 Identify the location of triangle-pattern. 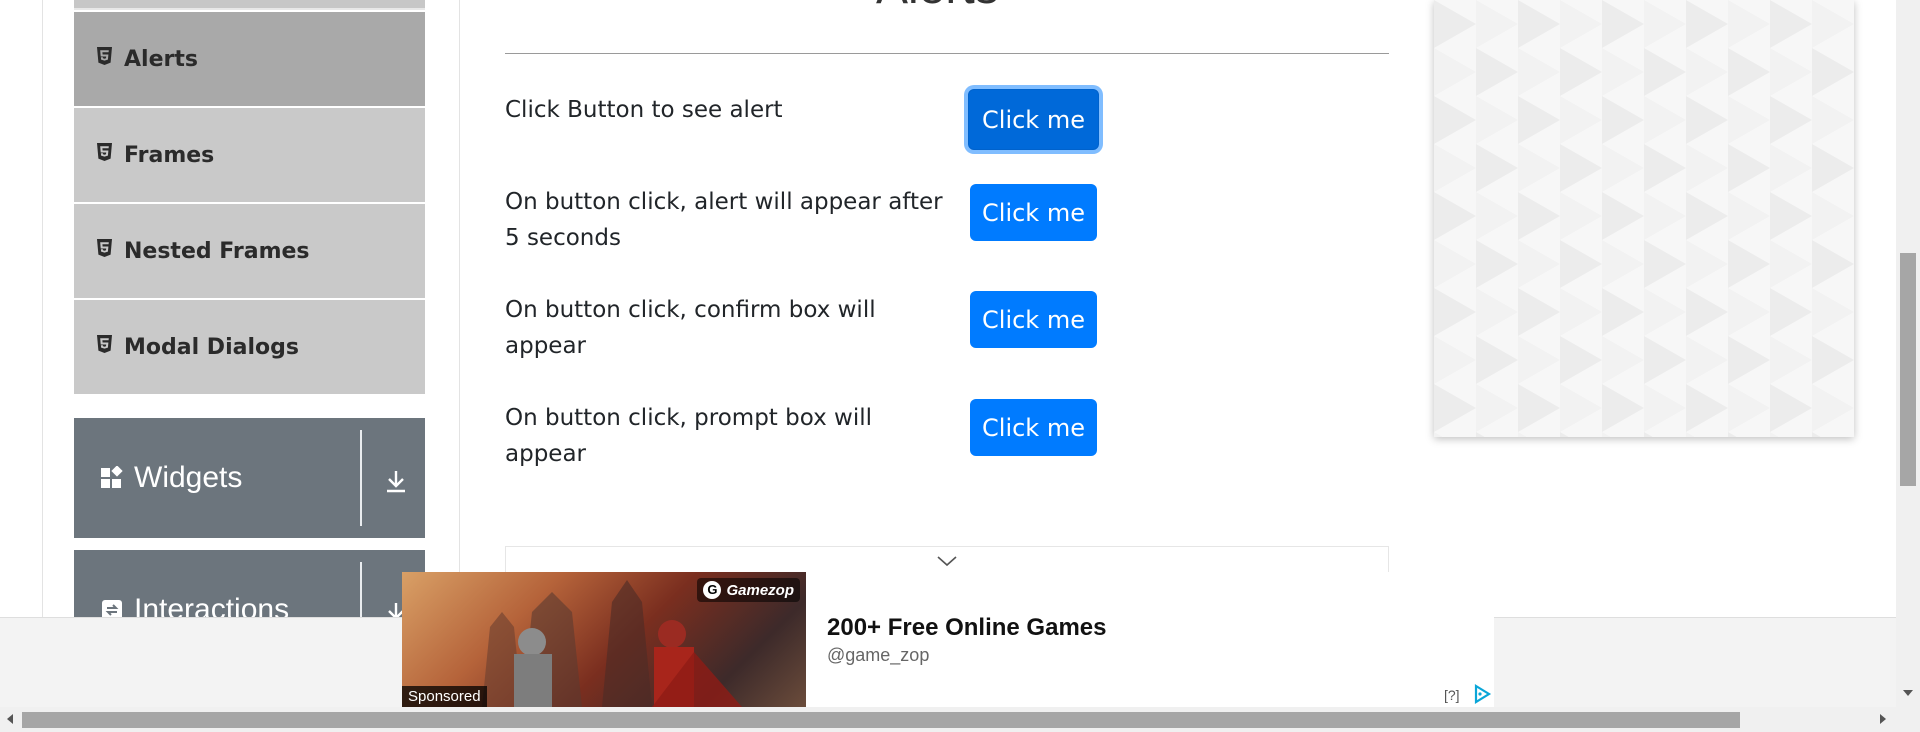
(1644, 218).